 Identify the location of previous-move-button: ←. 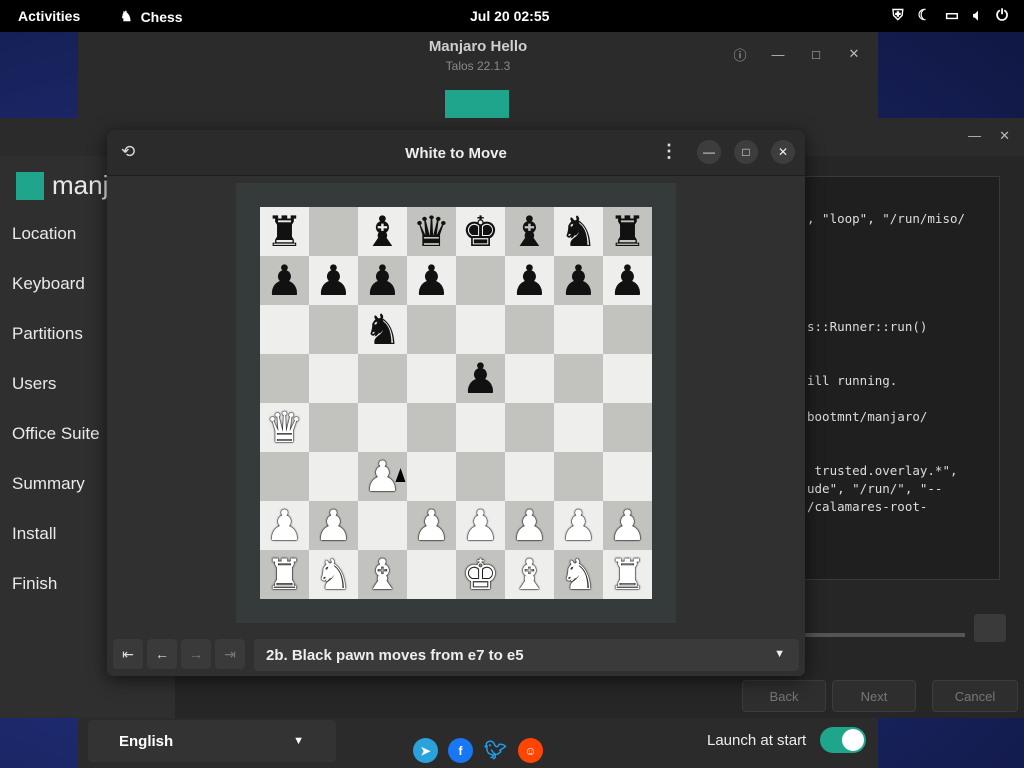
(162, 654).